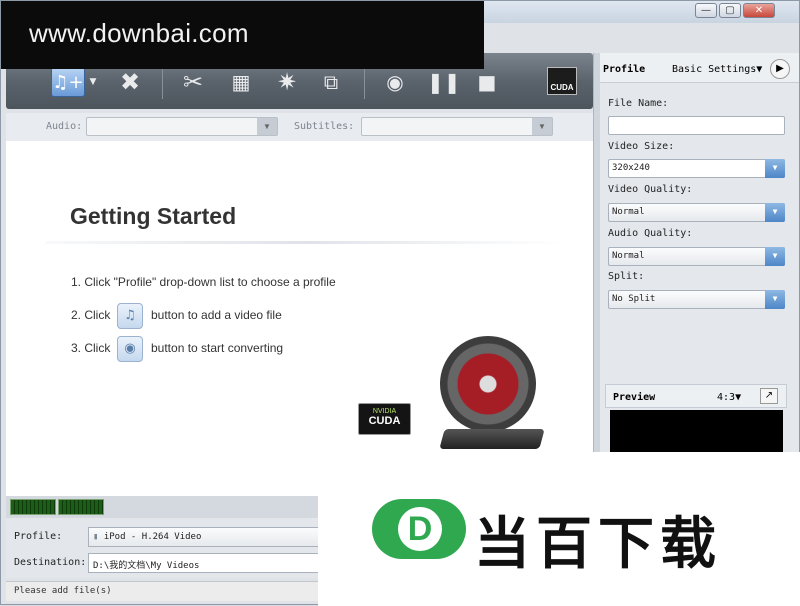  I want to click on x-icon: ✖, so click(130, 82).